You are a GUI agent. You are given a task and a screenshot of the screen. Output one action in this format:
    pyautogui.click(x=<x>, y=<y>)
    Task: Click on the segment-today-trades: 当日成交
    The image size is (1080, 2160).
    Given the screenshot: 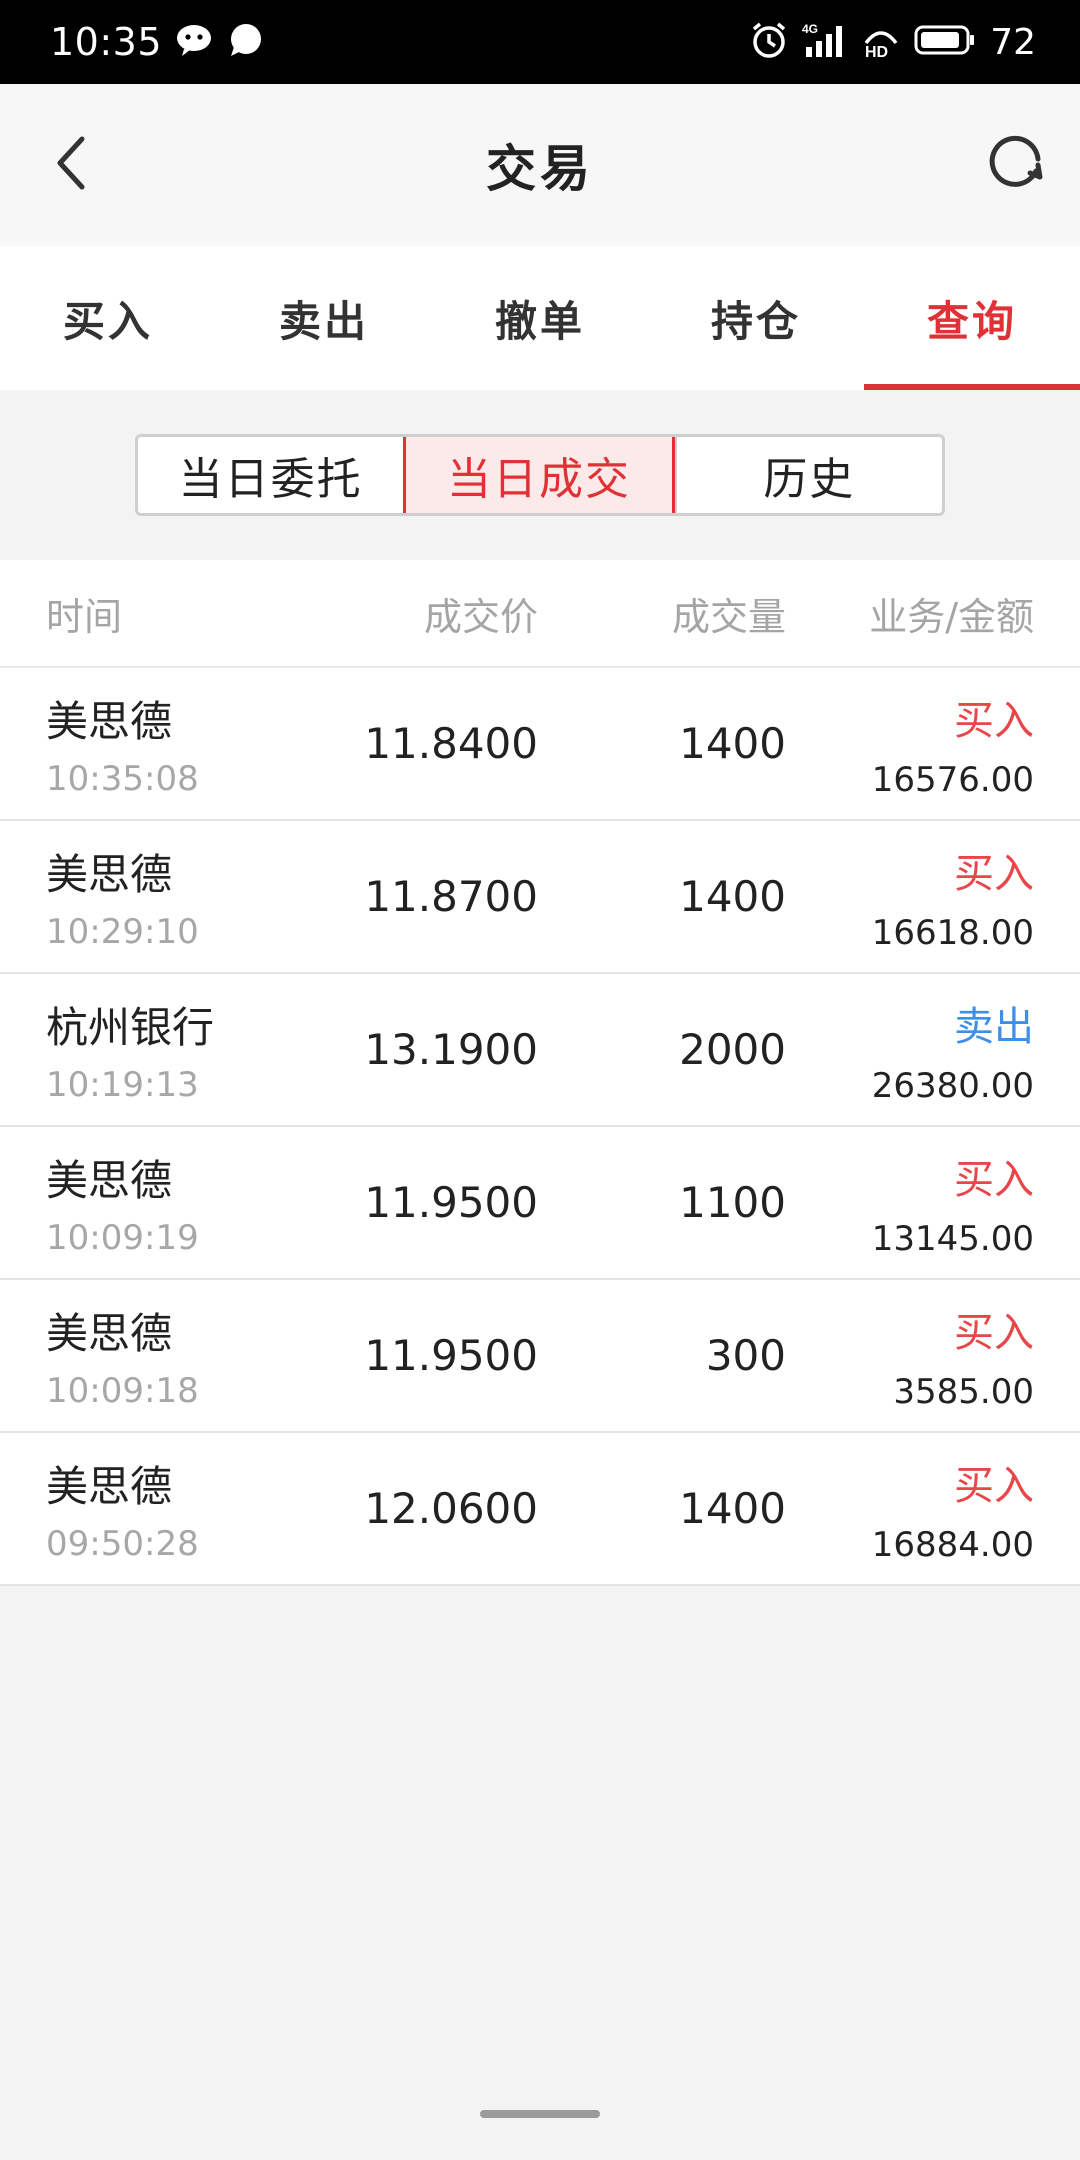 What is the action you would take?
    pyautogui.click(x=539, y=475)
    